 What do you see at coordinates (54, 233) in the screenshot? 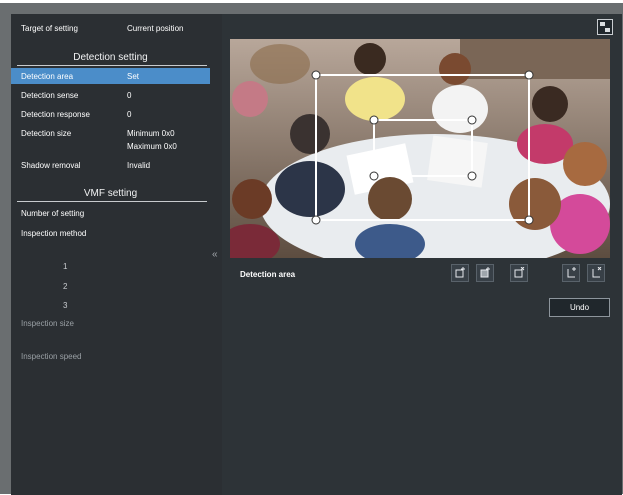
I see `inspection-method-label: Inspection method` at bounding box center [54, 233].